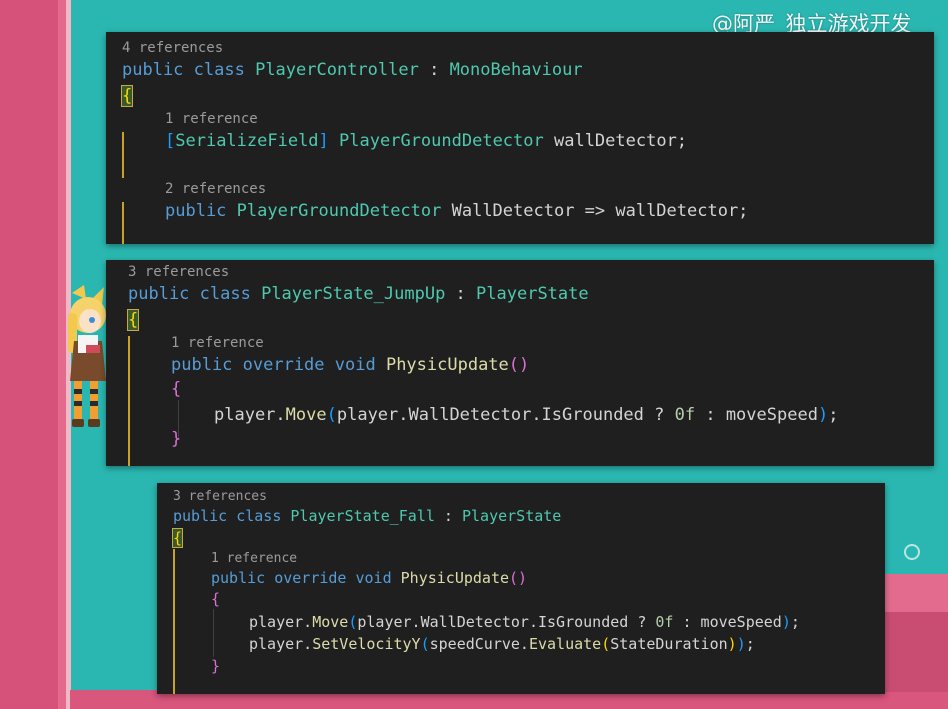 This screenshot has height=709, width=948. I want to click on codelens-references: 4 references, so click(172, 48).